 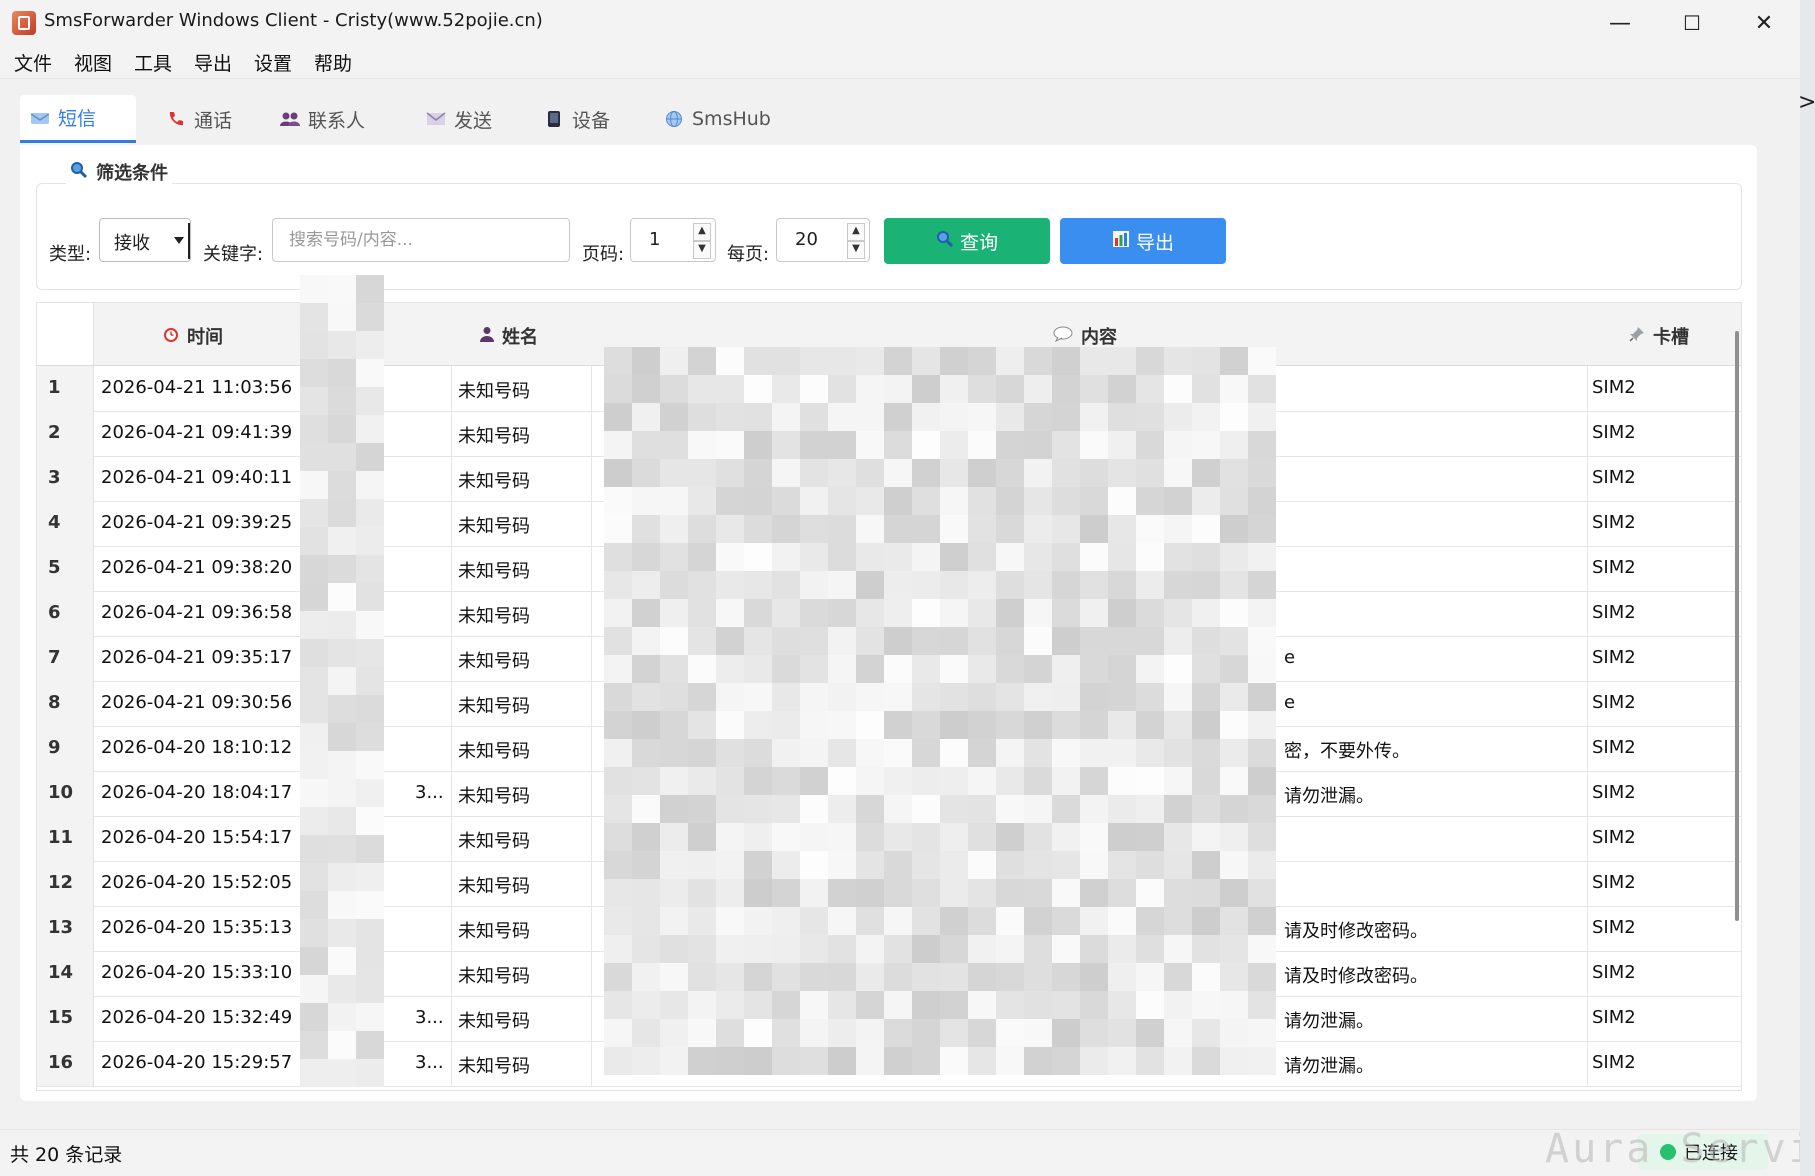 What do you see at coordinates (889, 749) in the screenshot?
I see `table-row: 9 2026-04-20 18:10:12 1 未知号码 【 密，不要外传。 SIM2` at bounding box center [889, 749].